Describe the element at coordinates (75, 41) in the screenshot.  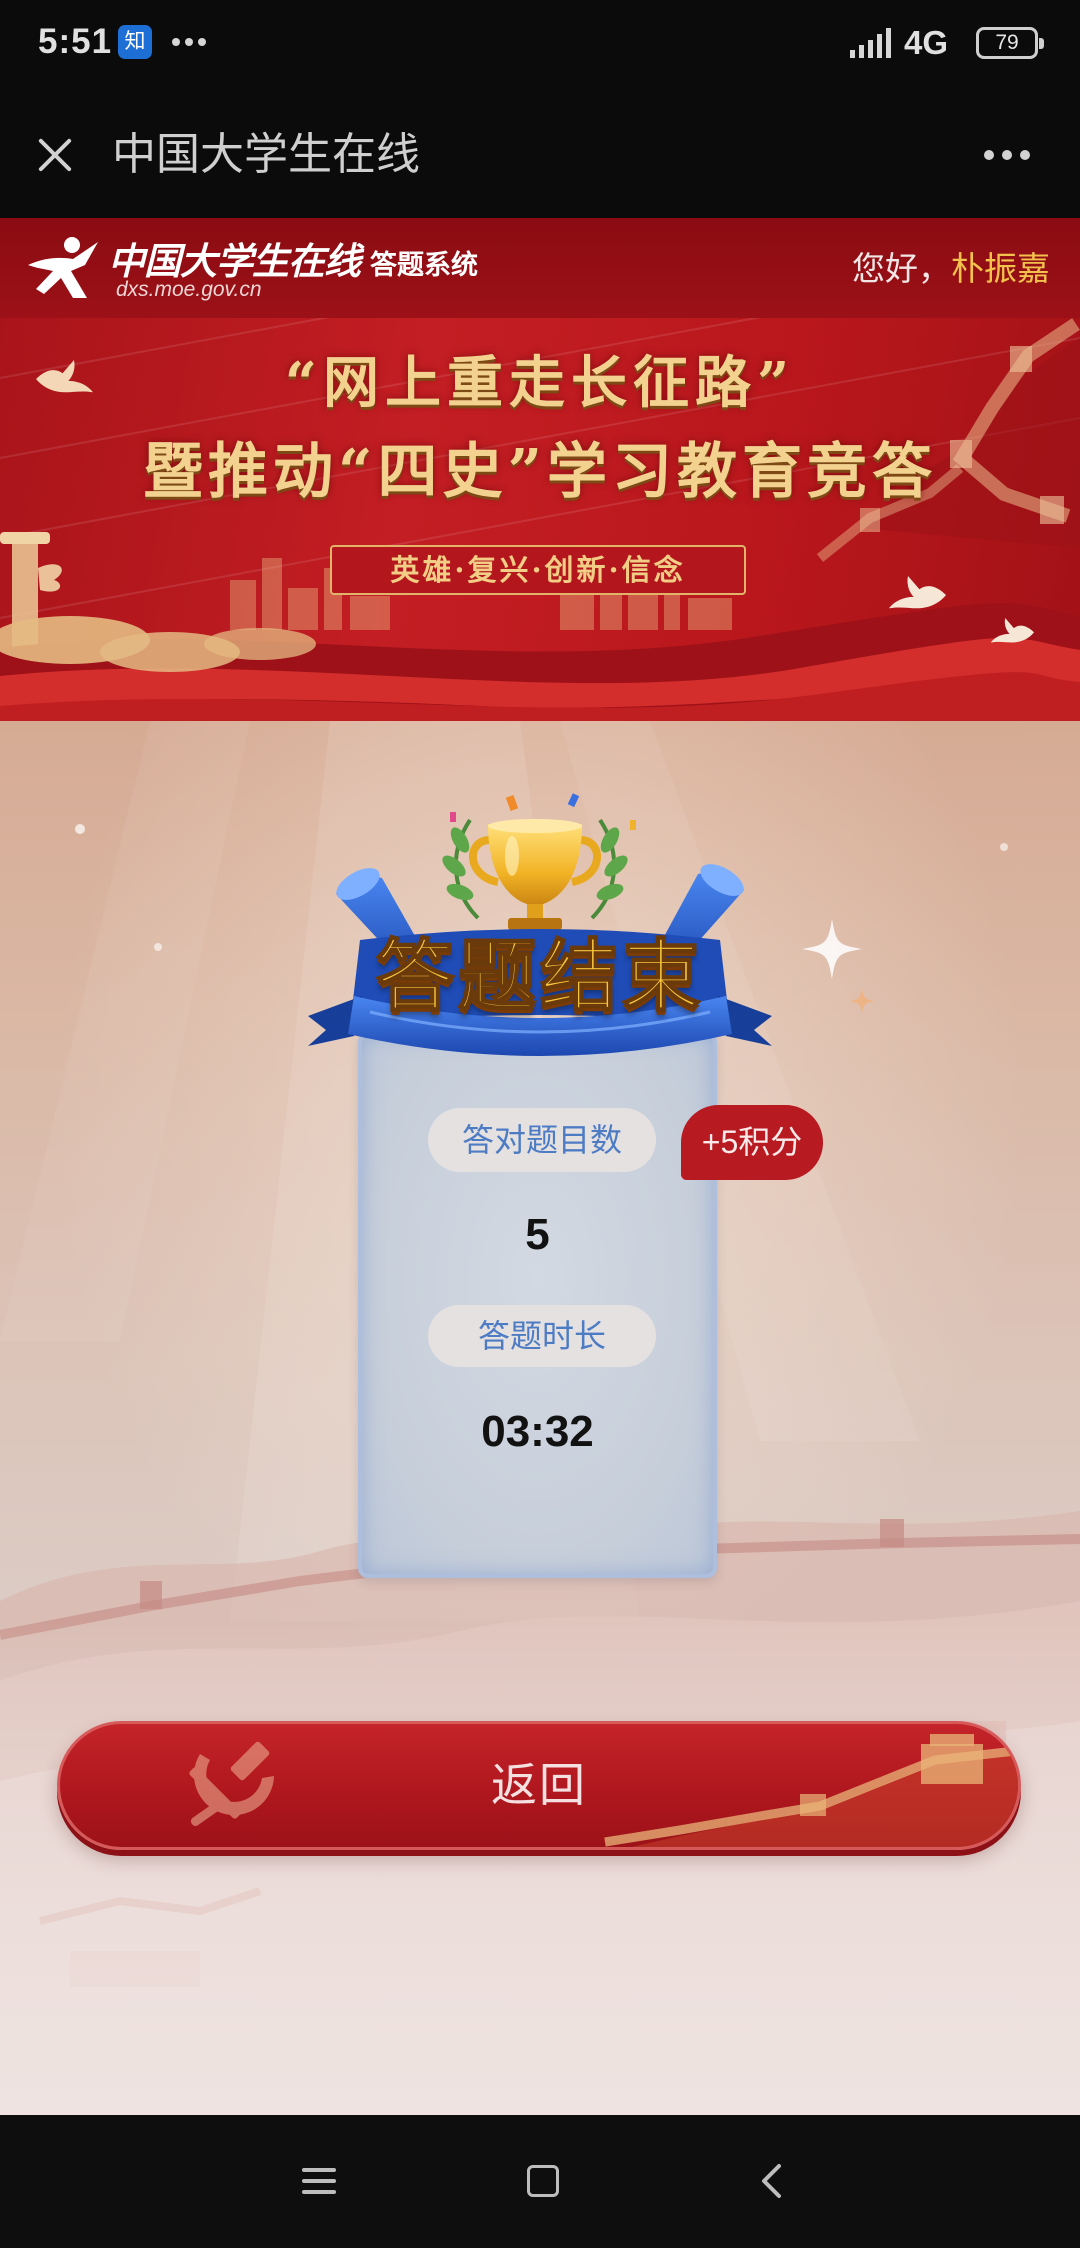
I see `status-time: 5:51` at that location.